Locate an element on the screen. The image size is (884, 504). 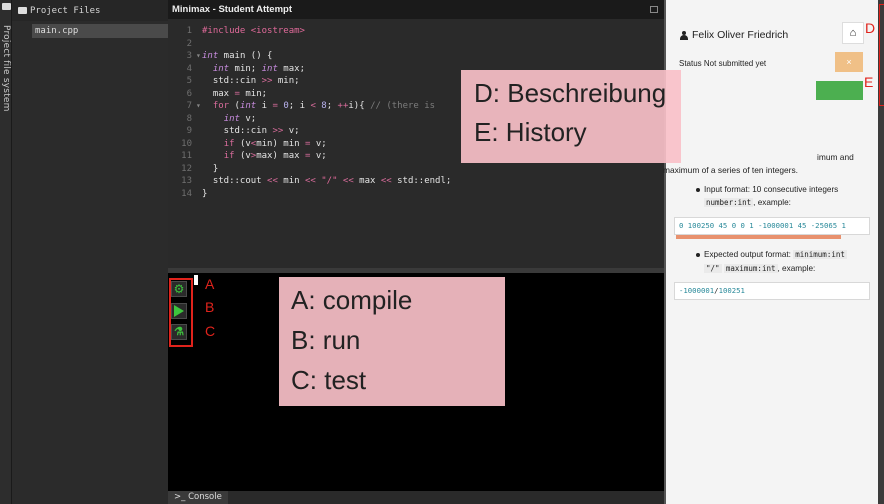
horizontal-scrollbar is located at coordinates (758, 237).